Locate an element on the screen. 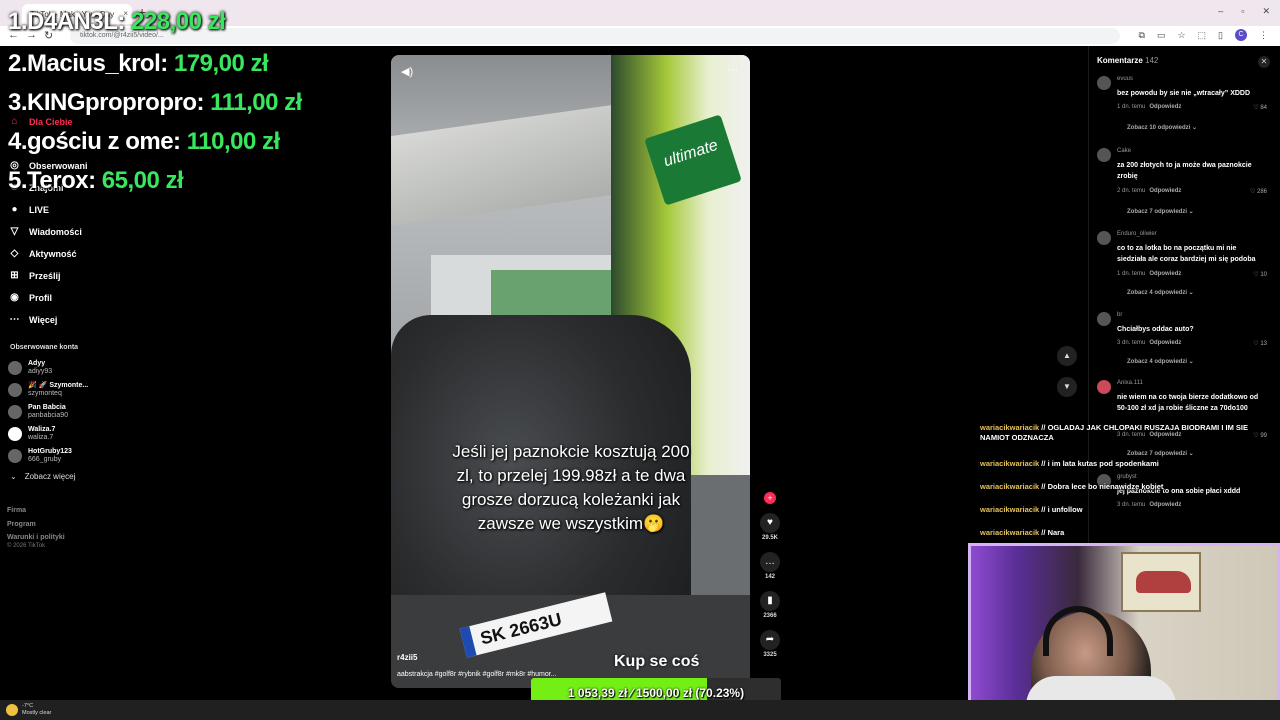 The height and width of the screenshot is (720, 1280). comment-username: br is located at coordinates (1119, 315).